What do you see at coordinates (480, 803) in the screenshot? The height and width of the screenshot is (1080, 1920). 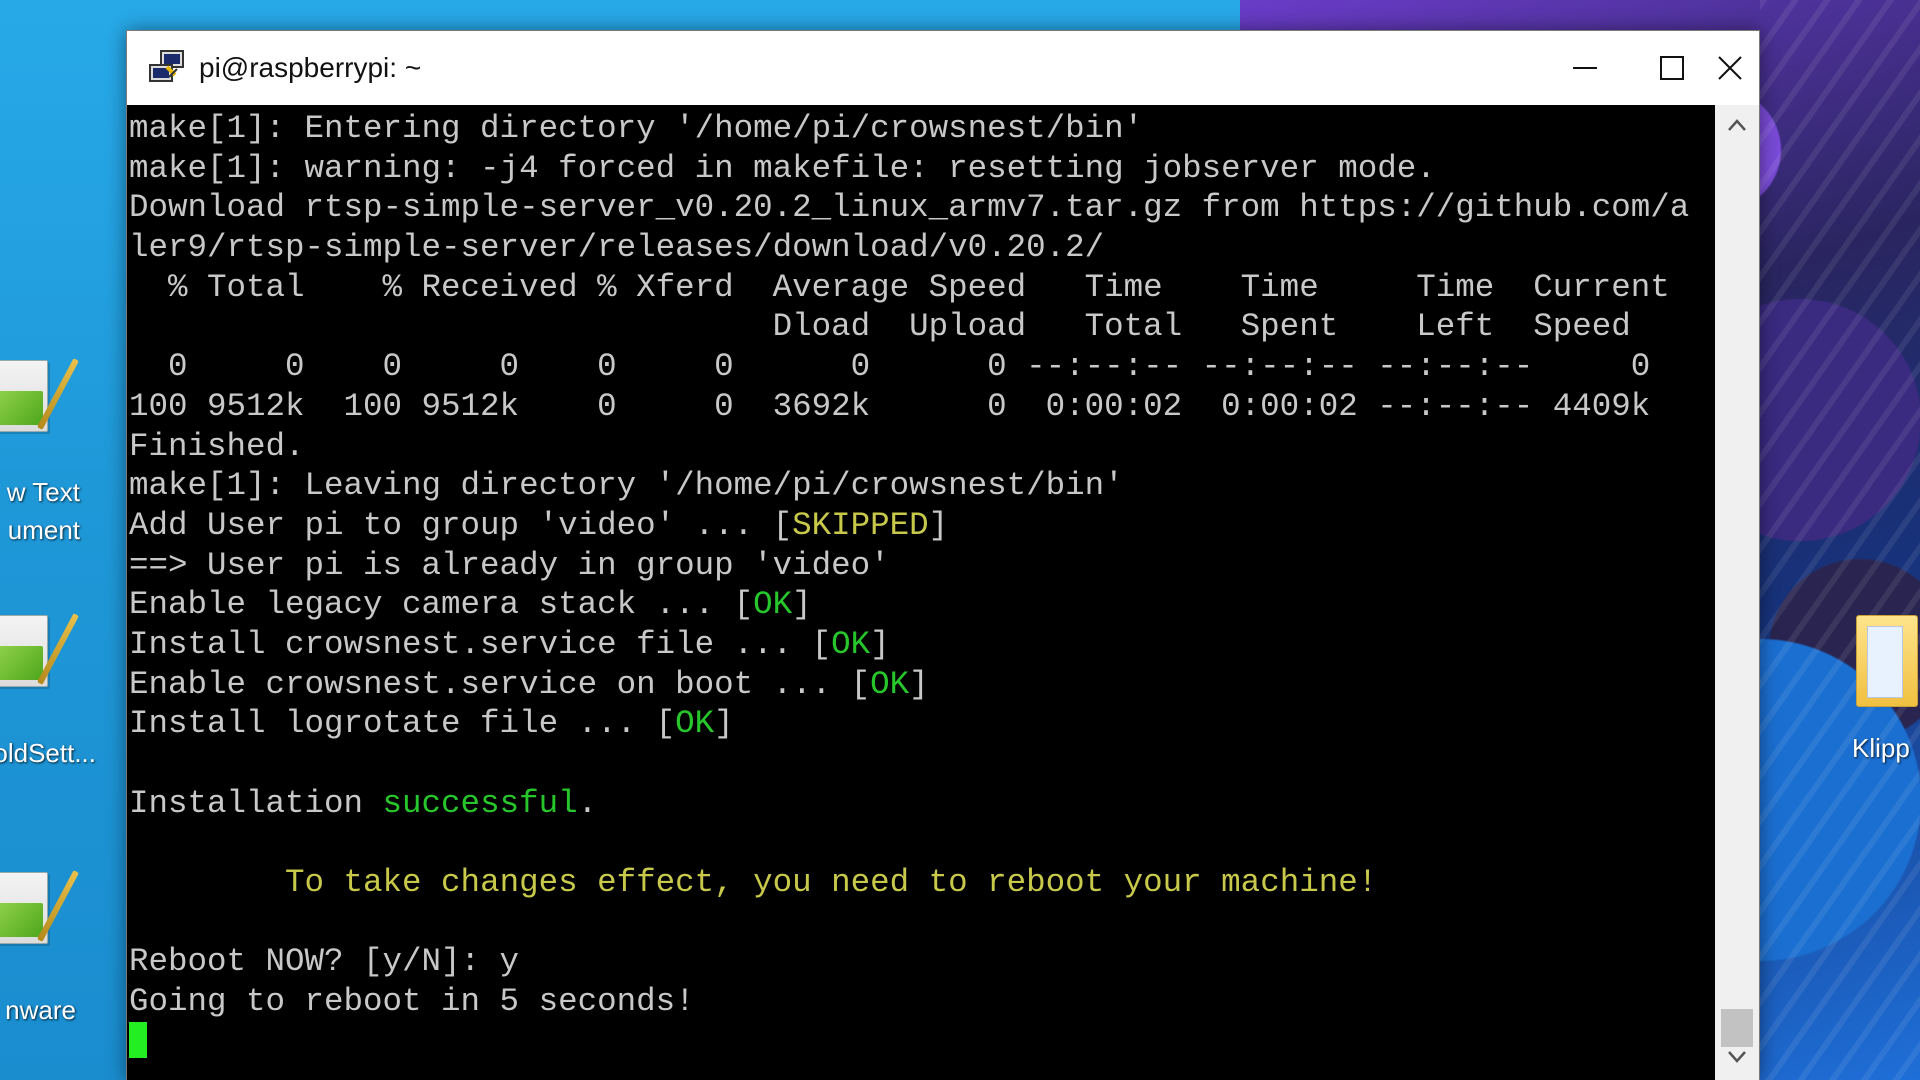 I see `terminal-status-ok: successful` at bounding box center [480, 803].